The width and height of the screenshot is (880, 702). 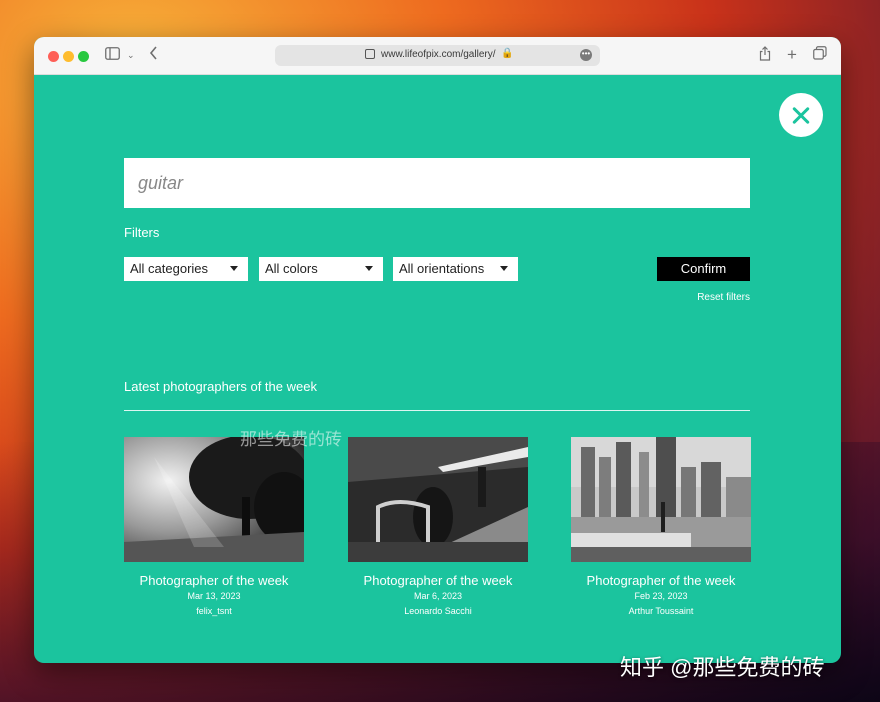 What do you see at coordinates (437, 183) in the screenshot?
I see `search-input` at bounding box center [437, 183].